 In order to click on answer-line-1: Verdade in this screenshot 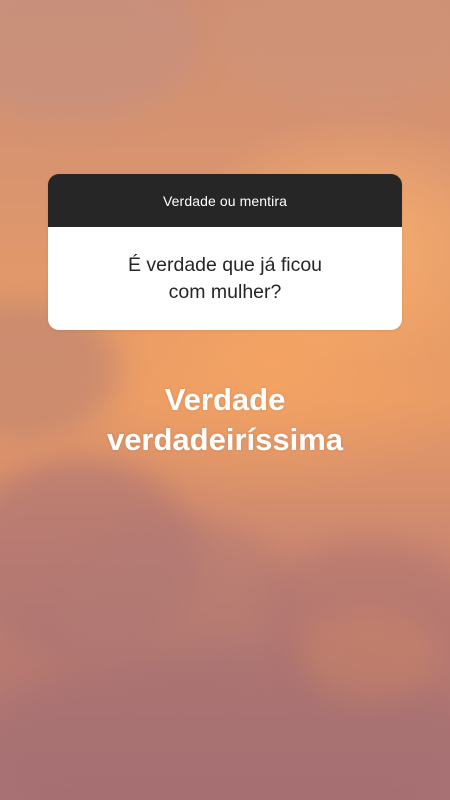, I will do `click(225, 399)`.